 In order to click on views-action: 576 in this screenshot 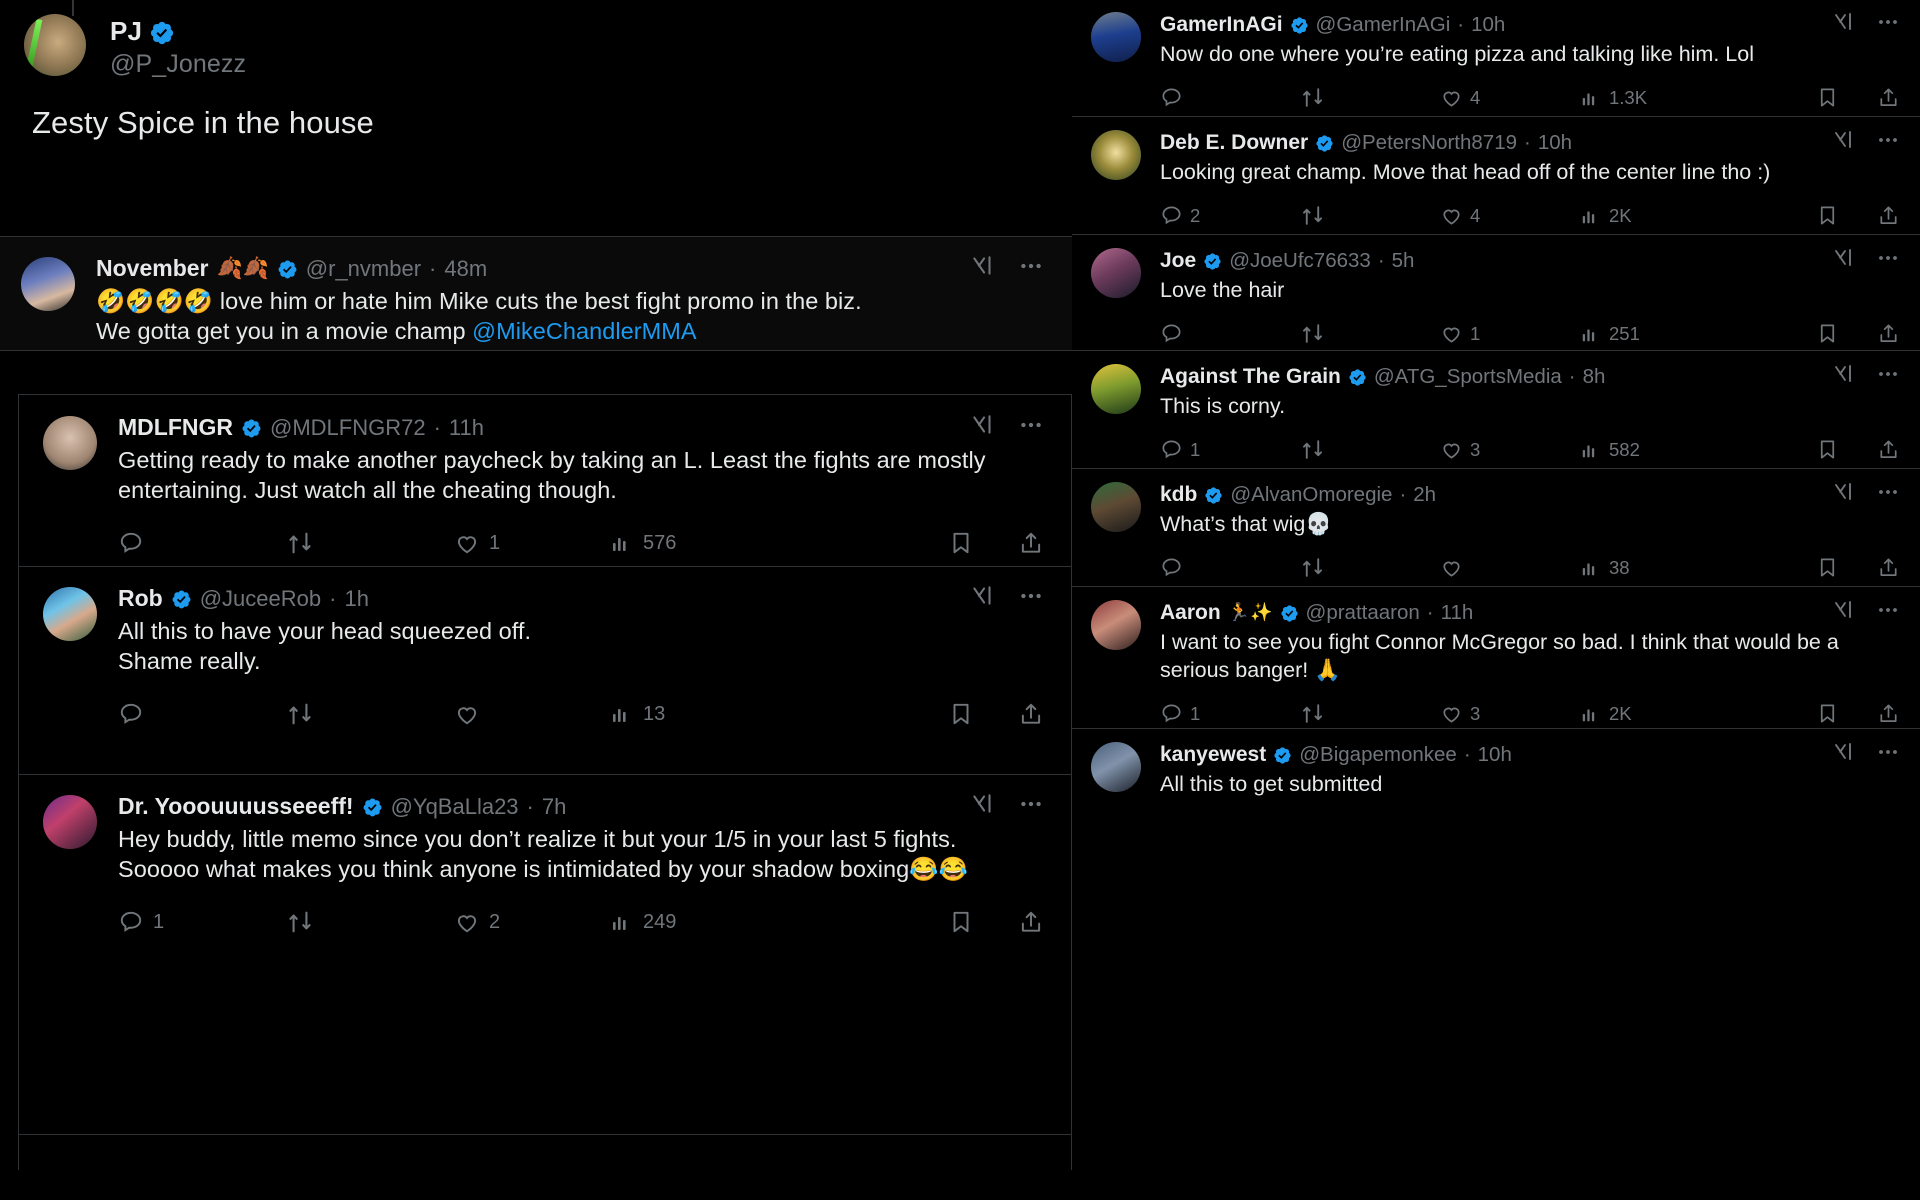, I will do `click(779, 543)`.